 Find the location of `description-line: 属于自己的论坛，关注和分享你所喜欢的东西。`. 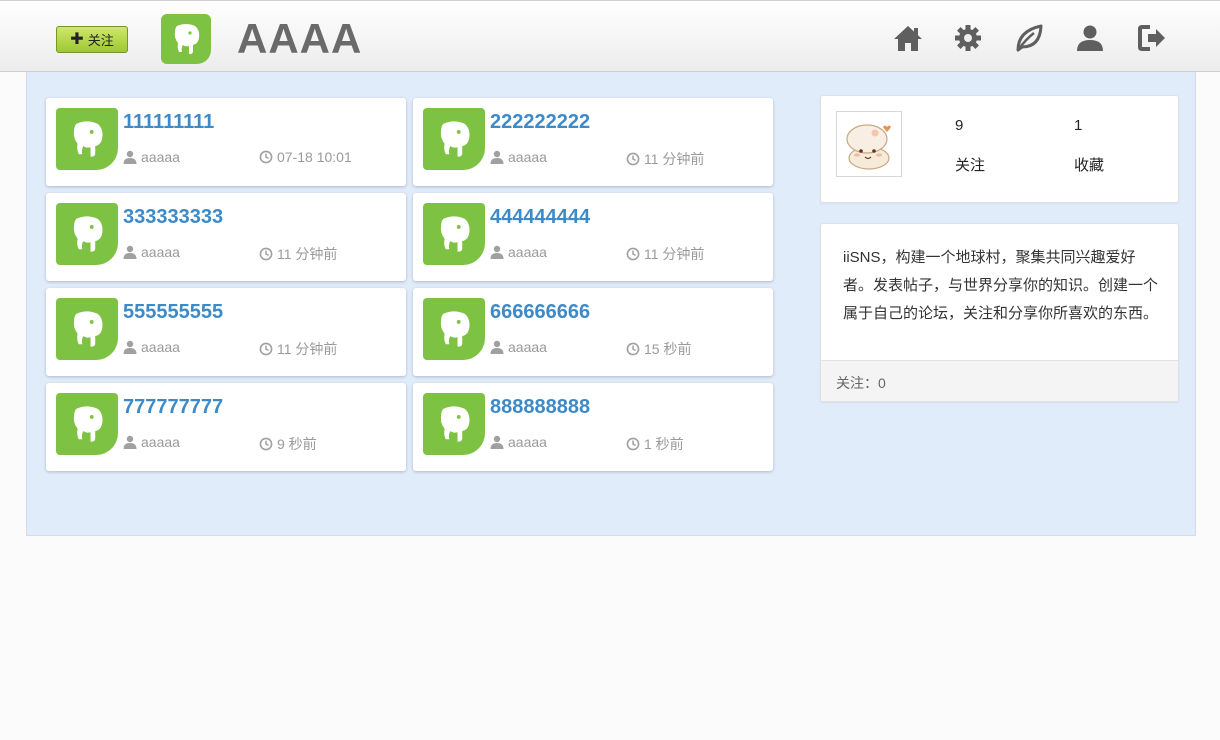

description-line: 属于自己的论坛，关注和分享你所喜欢的东西。 is located at coordinates (1001, 313).